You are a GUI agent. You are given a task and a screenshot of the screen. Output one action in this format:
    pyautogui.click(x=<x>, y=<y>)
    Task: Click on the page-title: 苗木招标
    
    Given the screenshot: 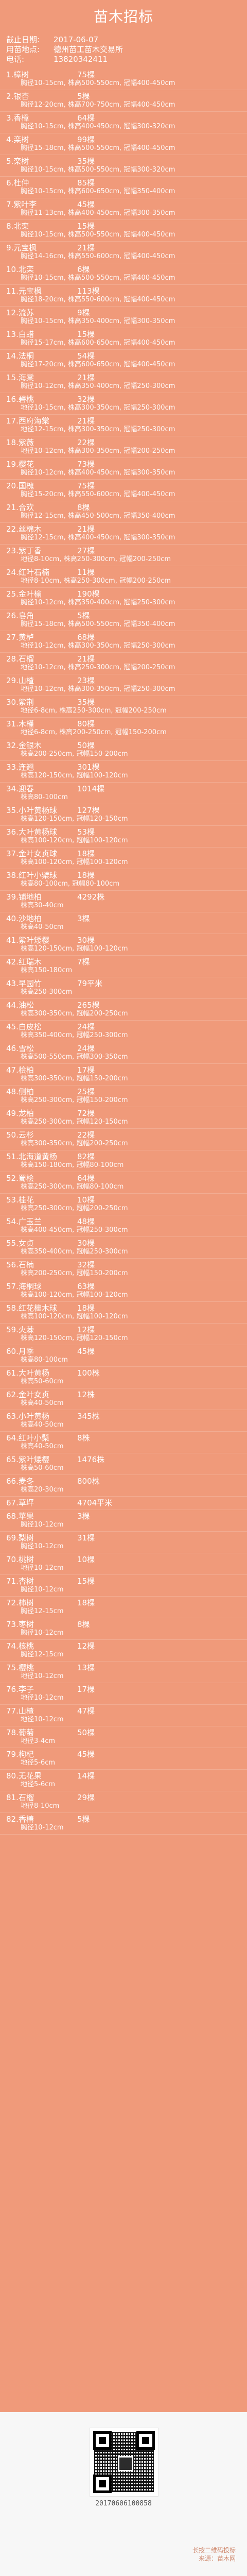 What is the action you would take?
    pyautogui.click(x=123, y=16)
    